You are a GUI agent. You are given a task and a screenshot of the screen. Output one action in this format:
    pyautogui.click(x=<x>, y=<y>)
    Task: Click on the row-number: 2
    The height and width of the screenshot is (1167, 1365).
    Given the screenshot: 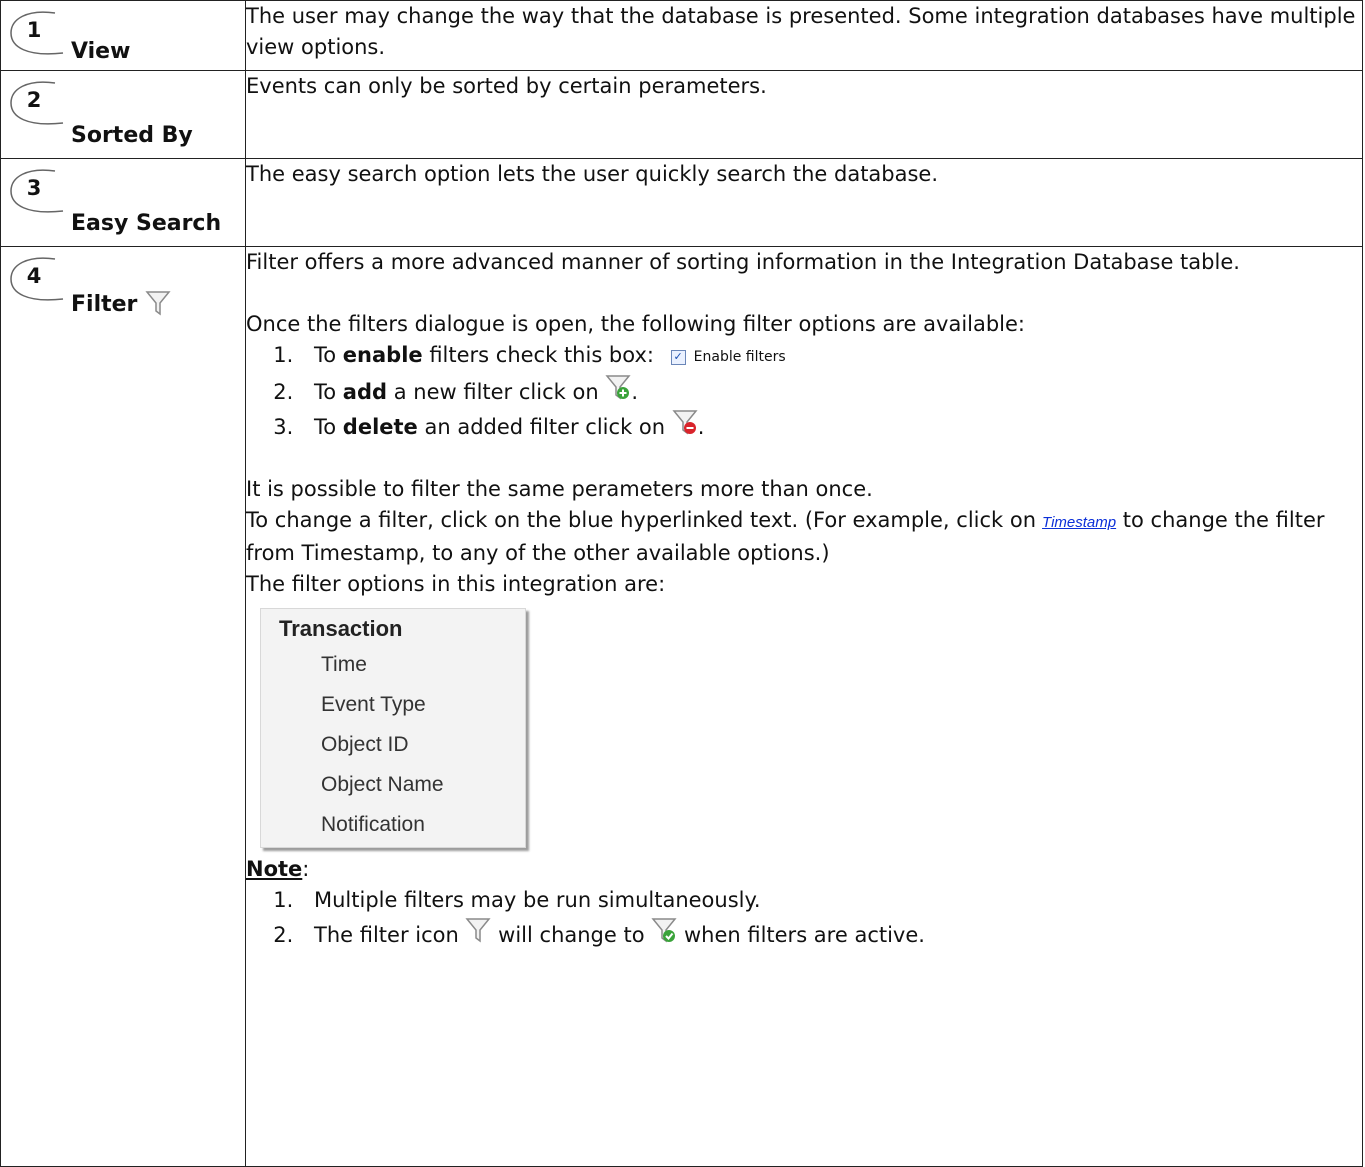 What is the action you would take?
    pyautogui.click(x=34, y=100)
    